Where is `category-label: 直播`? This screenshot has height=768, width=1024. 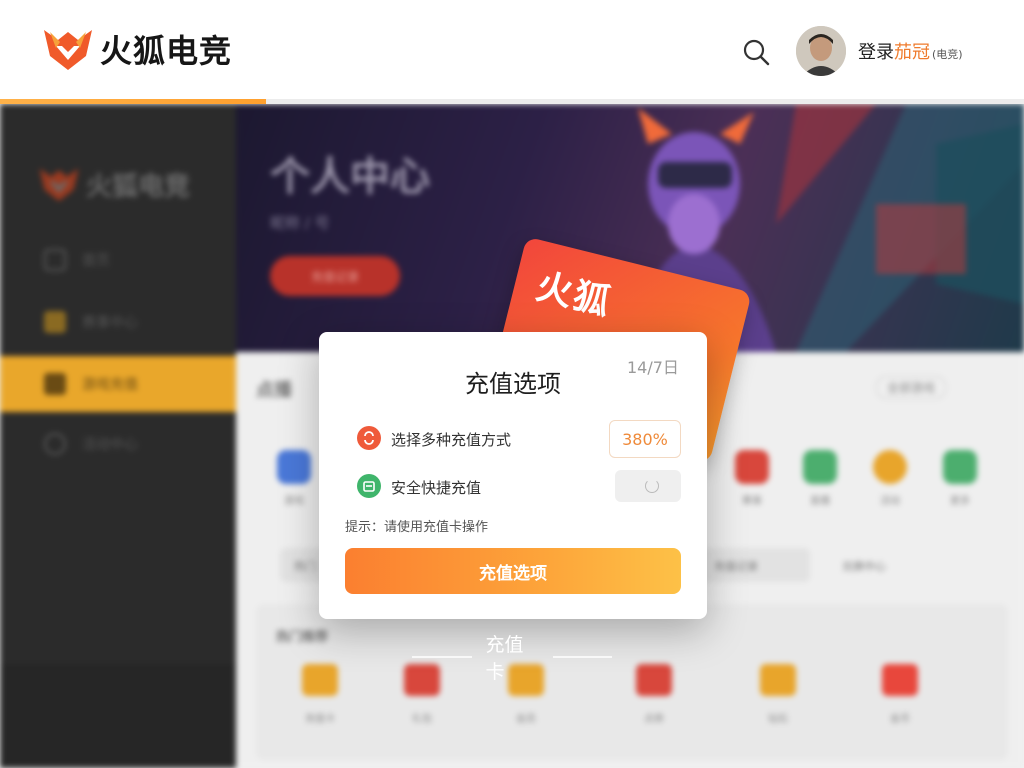 category-label: 直播 is located at coordinates (820, 501).